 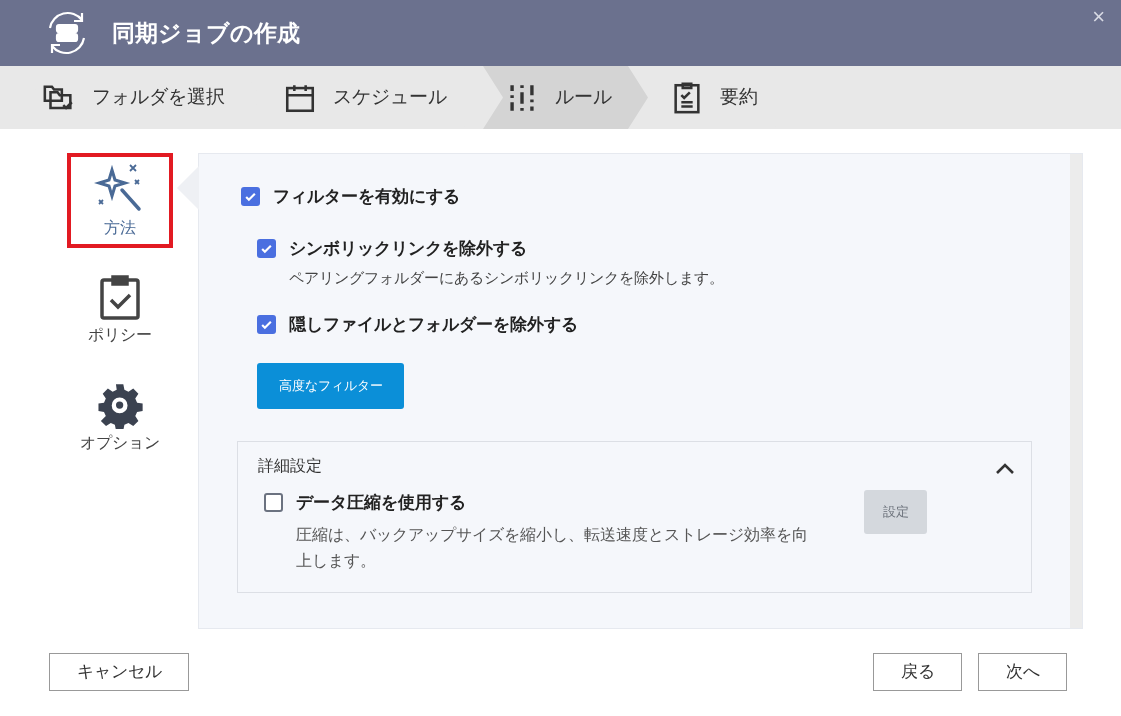 I want to click on advanced-filter-button: 高度なフィルター, so click(x=330, y=386).